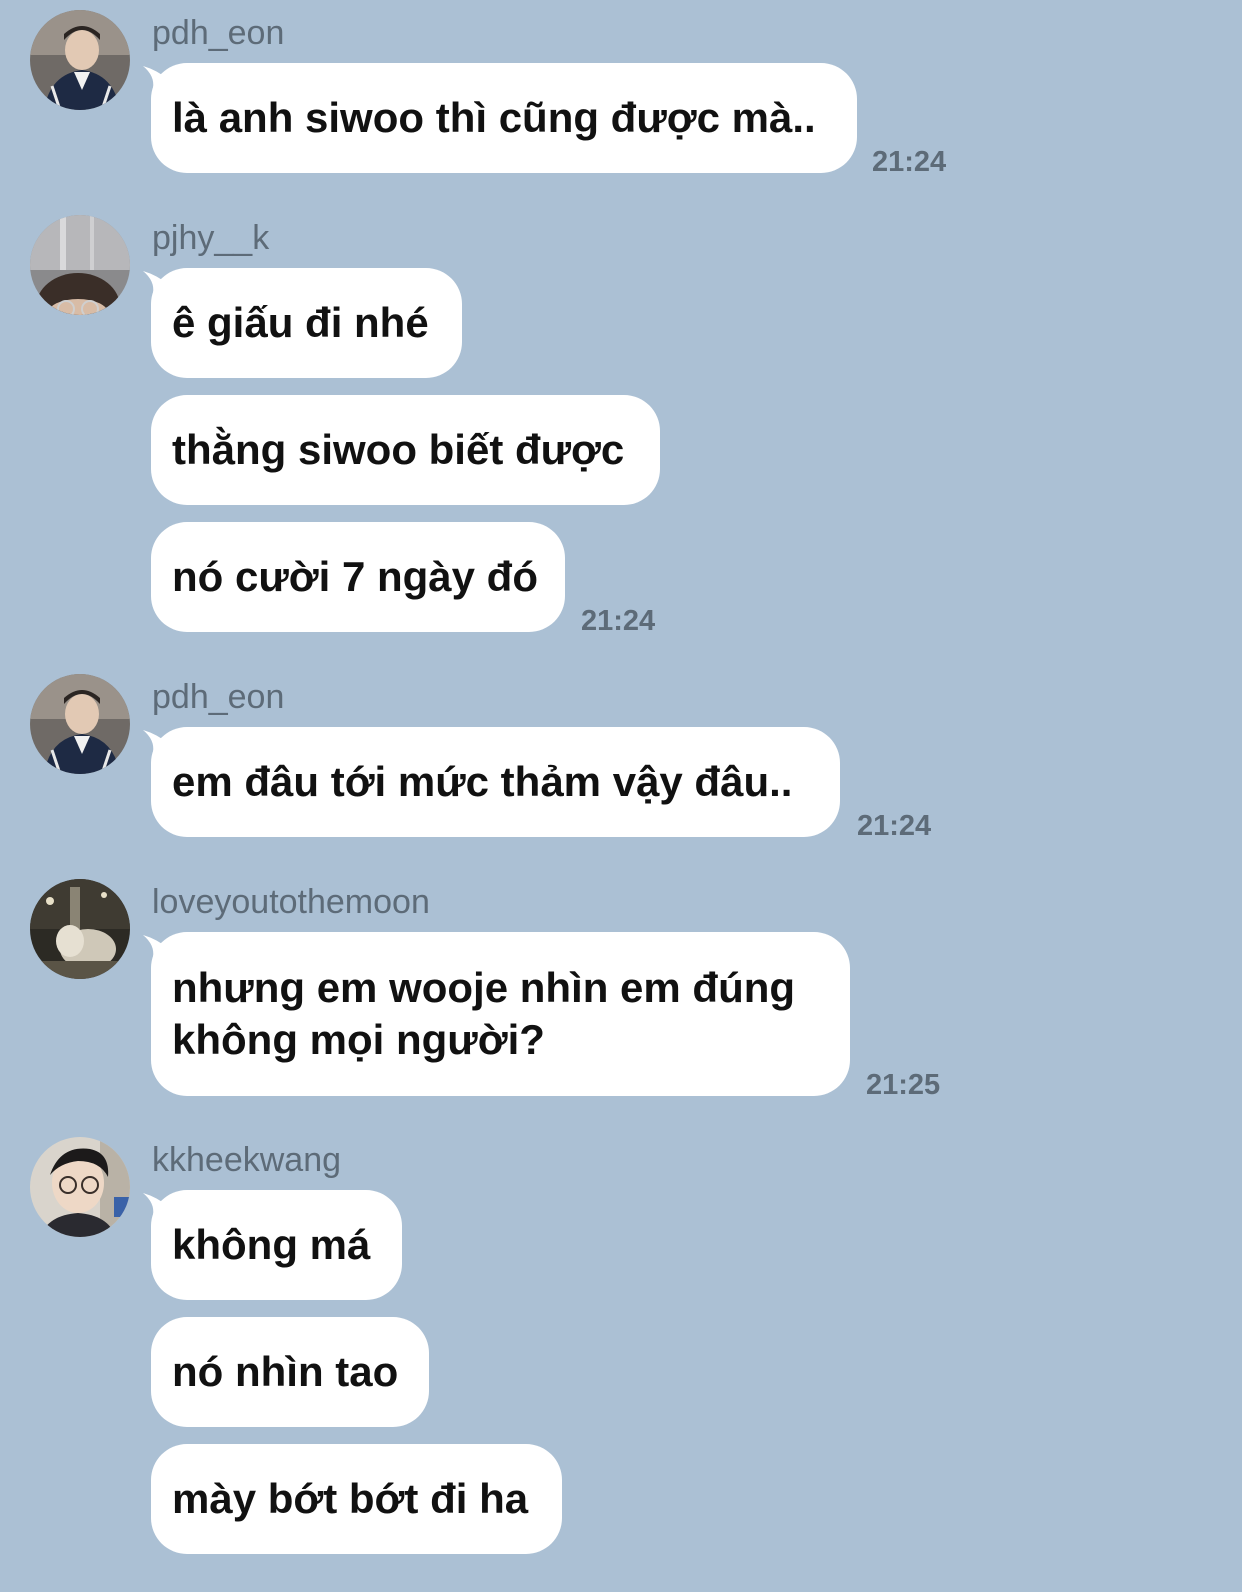  What do you see at coordinates (356, 1499) in the screenshot?
I see `message-bubble: mày bớt bớt đi ha` at bounding box center [356, 1499].